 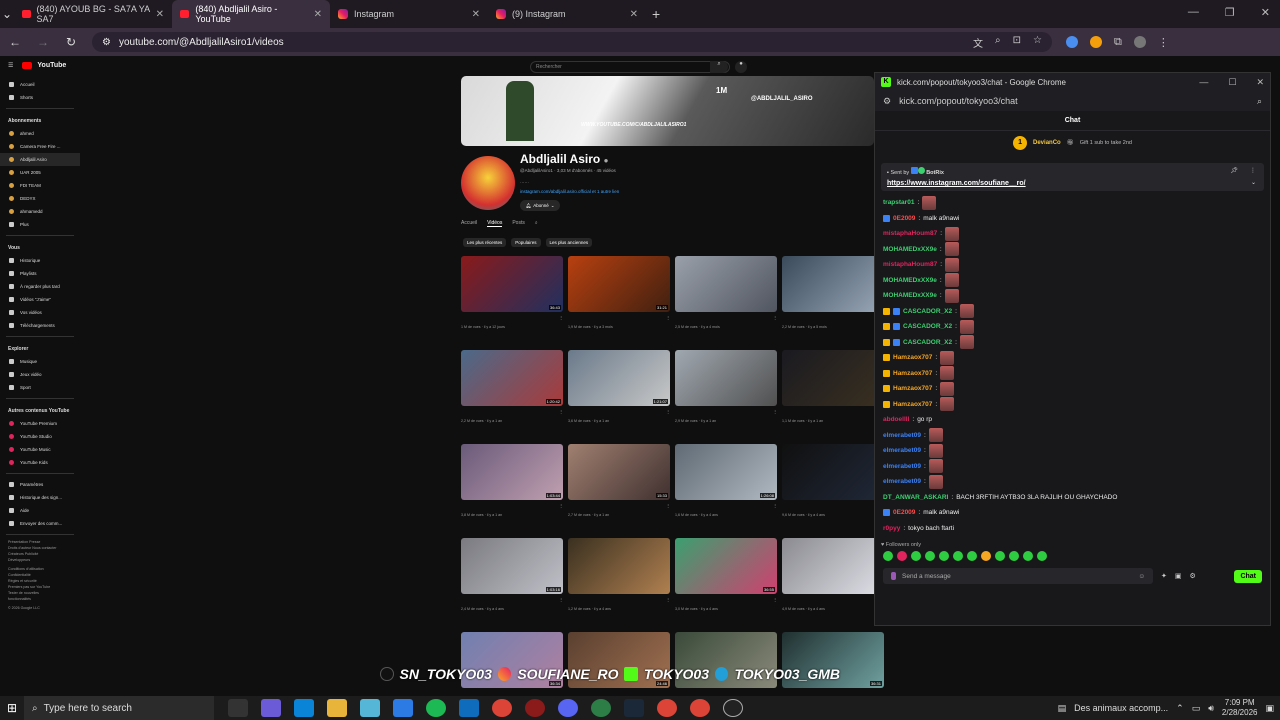 What do you see at coordinates (40, 211) in the screenshot?
I see `sidebar-item-sub: ahmamedd` at bounding box center [40, 211].